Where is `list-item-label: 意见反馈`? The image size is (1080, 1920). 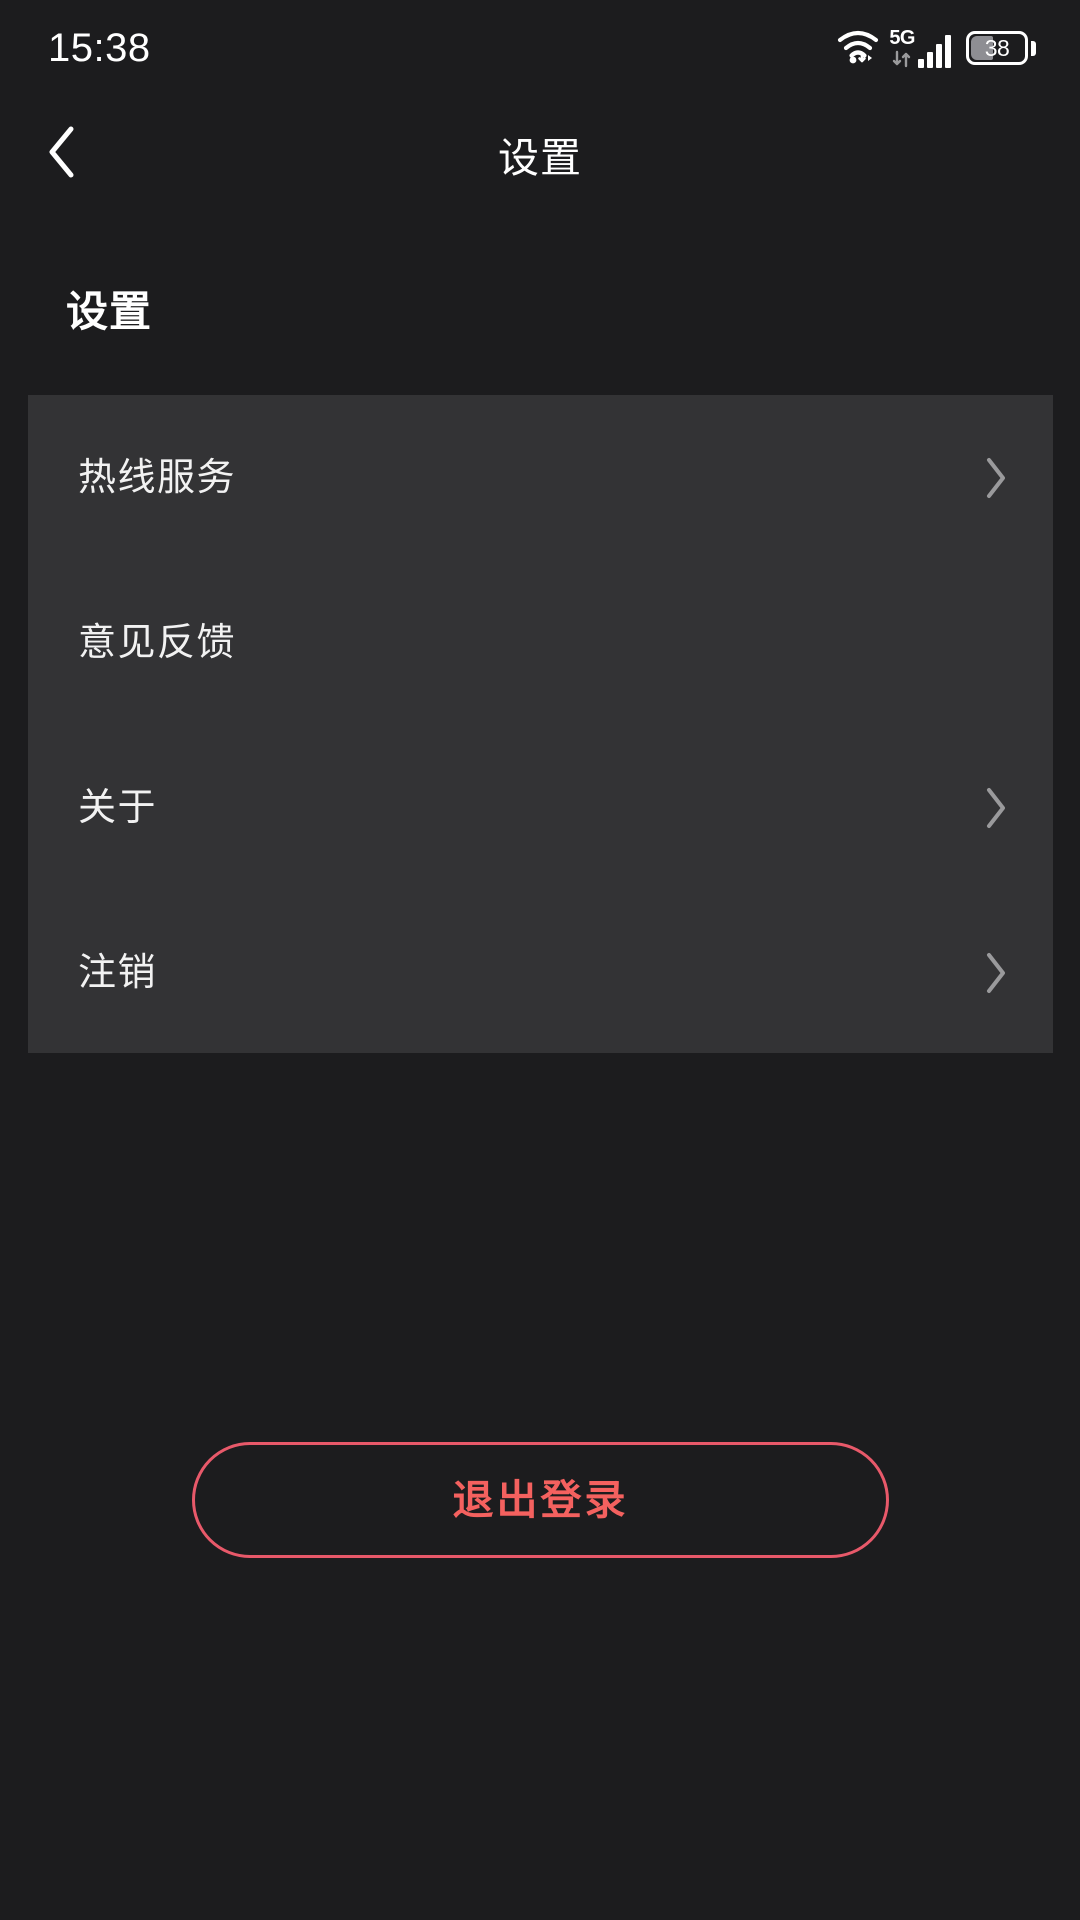 list-item-label: 意见反馈 is located at coordinates (157, 642).